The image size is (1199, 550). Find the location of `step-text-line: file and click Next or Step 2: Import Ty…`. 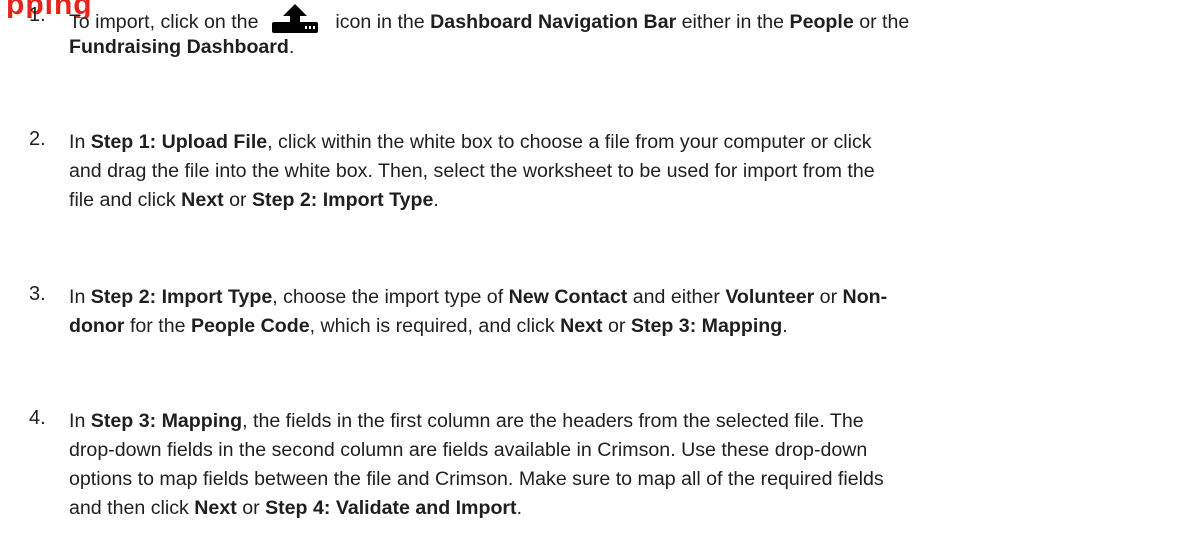

step-text-line: file and click Next or Step 2: Import Ty… is located at coordinates (623, 200).